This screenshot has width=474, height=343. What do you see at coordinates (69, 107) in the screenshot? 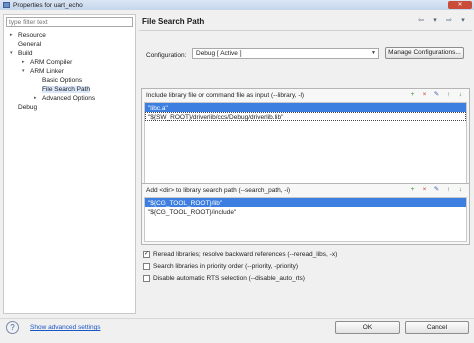
I see `tree-item-debug: Debug` at bounding box center [69, 107].